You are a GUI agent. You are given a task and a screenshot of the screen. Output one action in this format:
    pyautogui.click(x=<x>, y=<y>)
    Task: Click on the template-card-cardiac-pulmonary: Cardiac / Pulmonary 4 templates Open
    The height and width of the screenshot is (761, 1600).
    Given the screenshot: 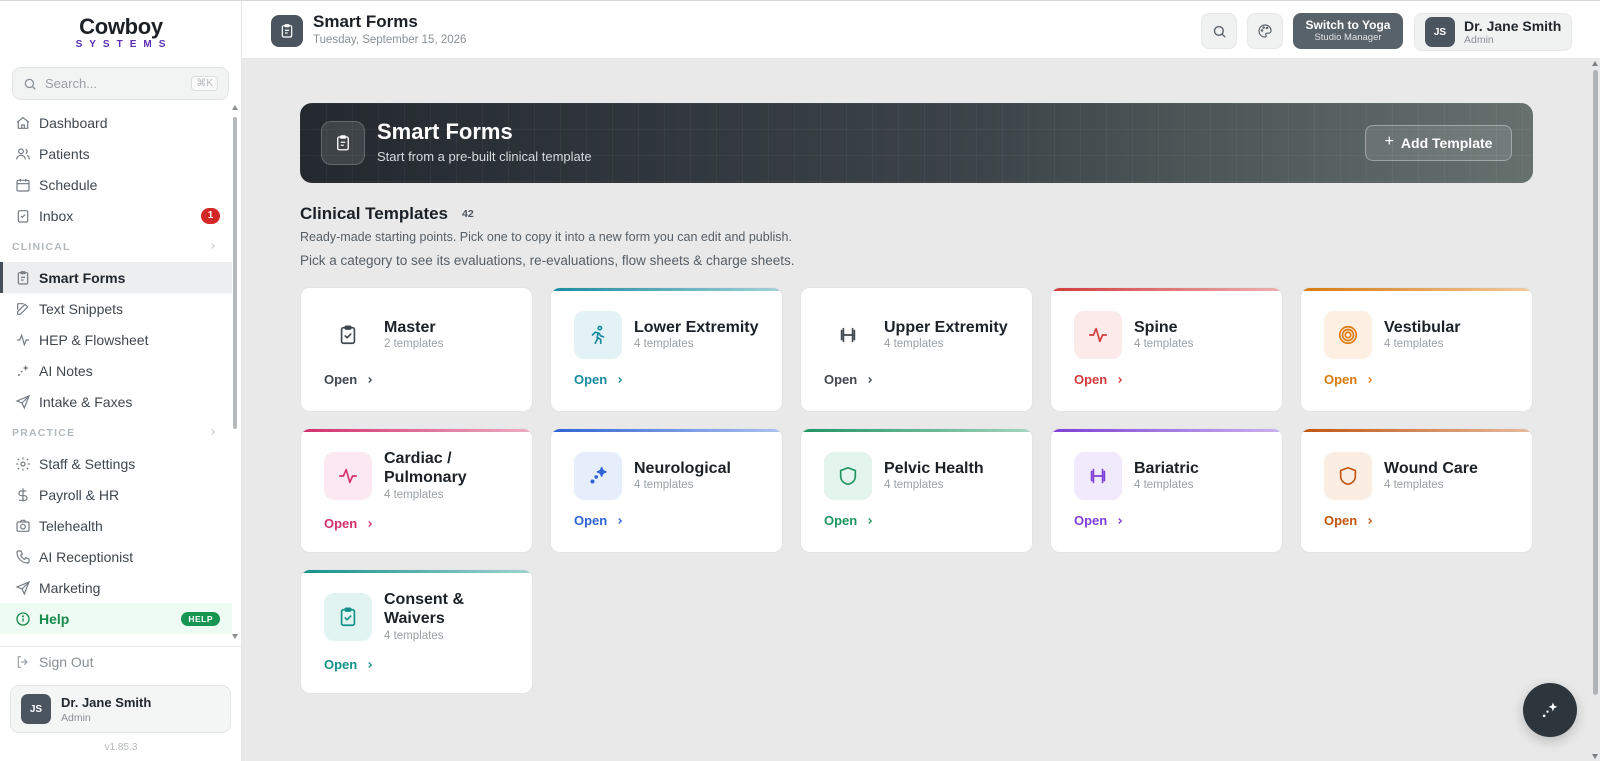 What is the action you would take?
    pyautogui.click(x=416, y=490)
    